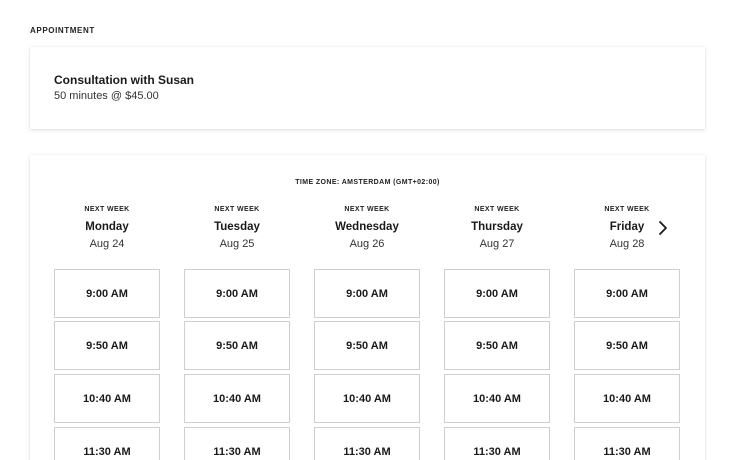  Describe the element at coordinates (497, 227) in the screenshot. I see `day-name: Thursday` at that location.